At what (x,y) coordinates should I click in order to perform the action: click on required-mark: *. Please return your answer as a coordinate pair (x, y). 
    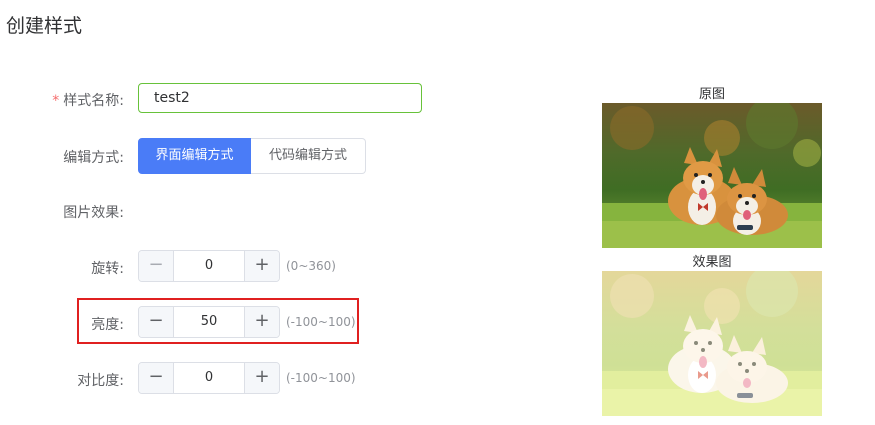
    Looking at the image, I should click on (56, 101).